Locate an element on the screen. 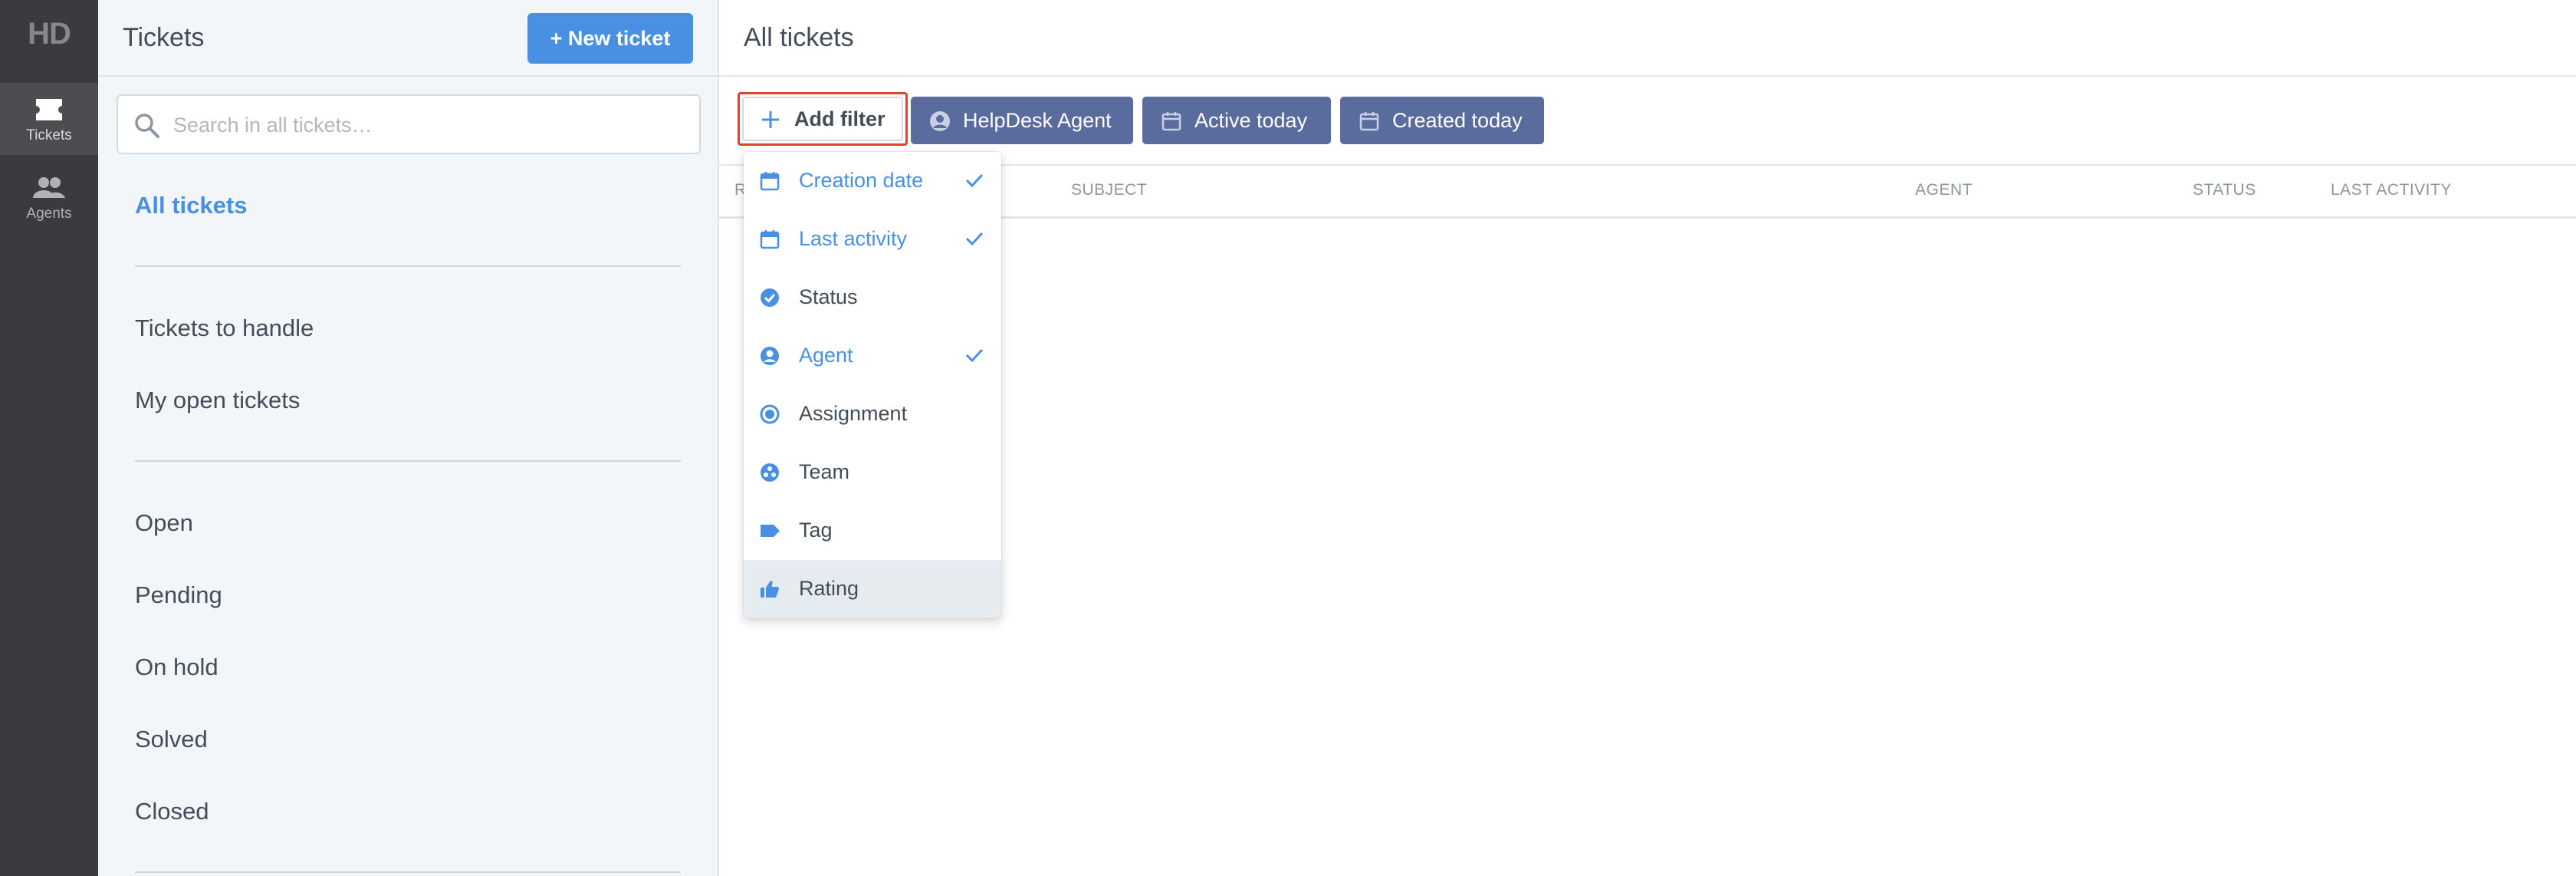  filter-chip-created-today: Created today is located at coordinates (1442, 120).